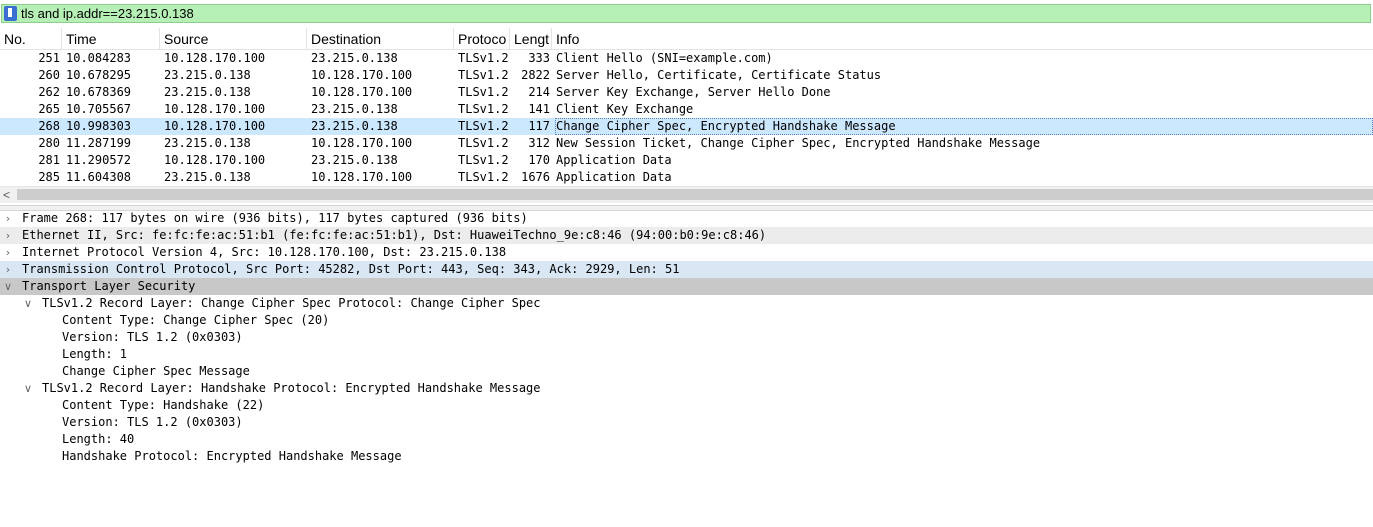 Image resolution: width=1373 pixels, height=527 pixels. I want to click on detail-tree-item: Content Type: Change Cipher Spec (20), so click(686, 320).